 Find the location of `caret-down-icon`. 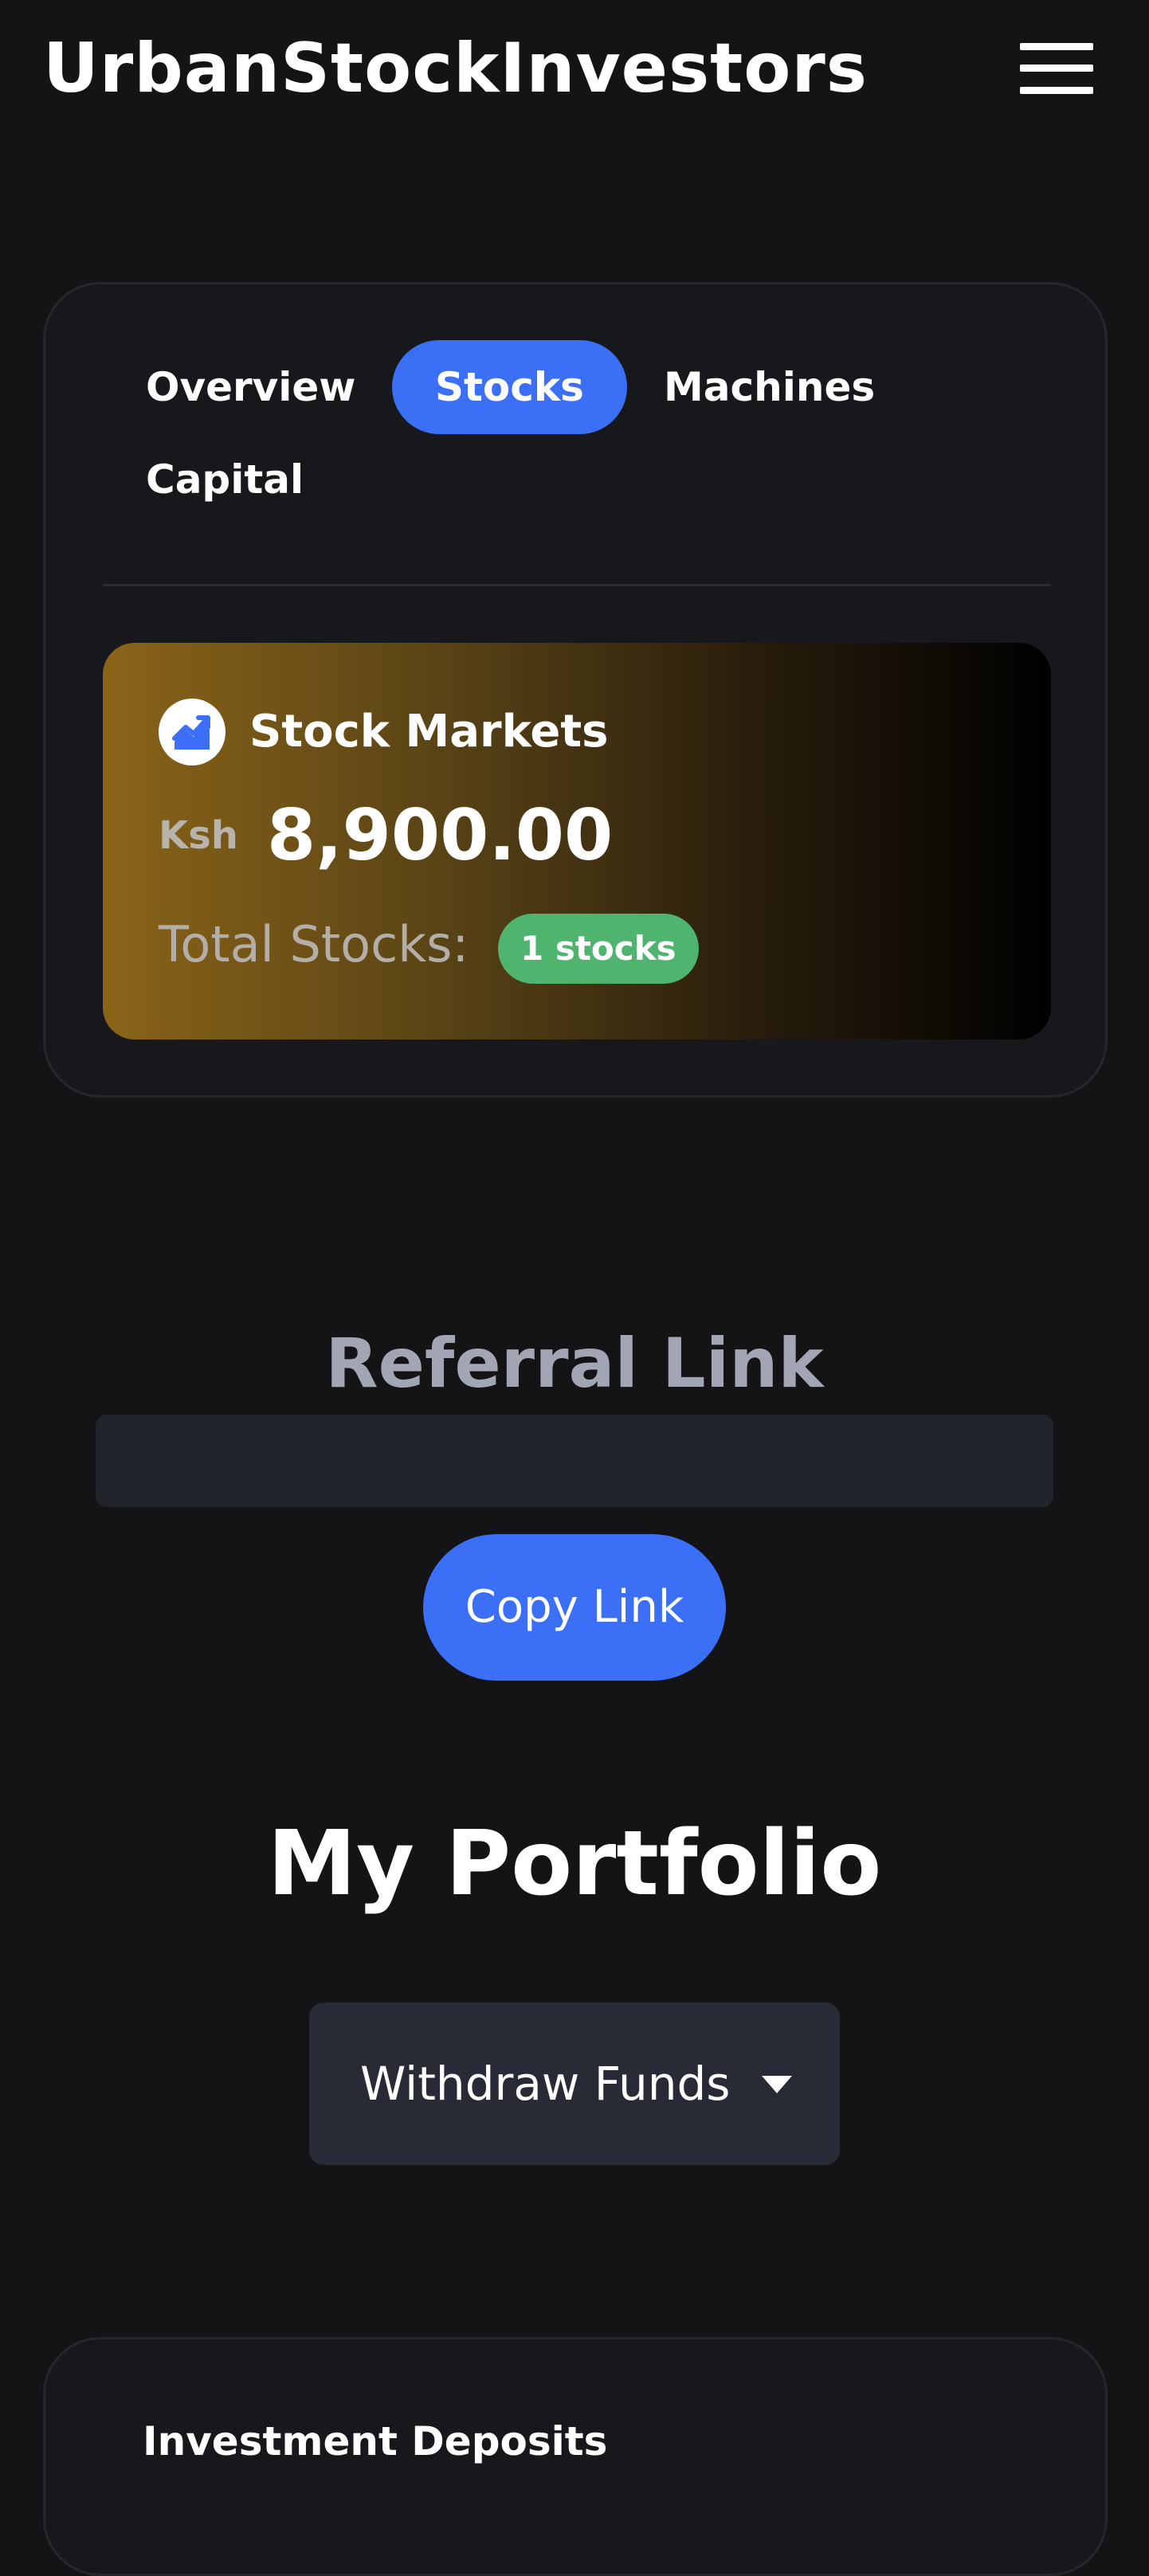

caret-down-icon is located at coordinates (777, 2084).